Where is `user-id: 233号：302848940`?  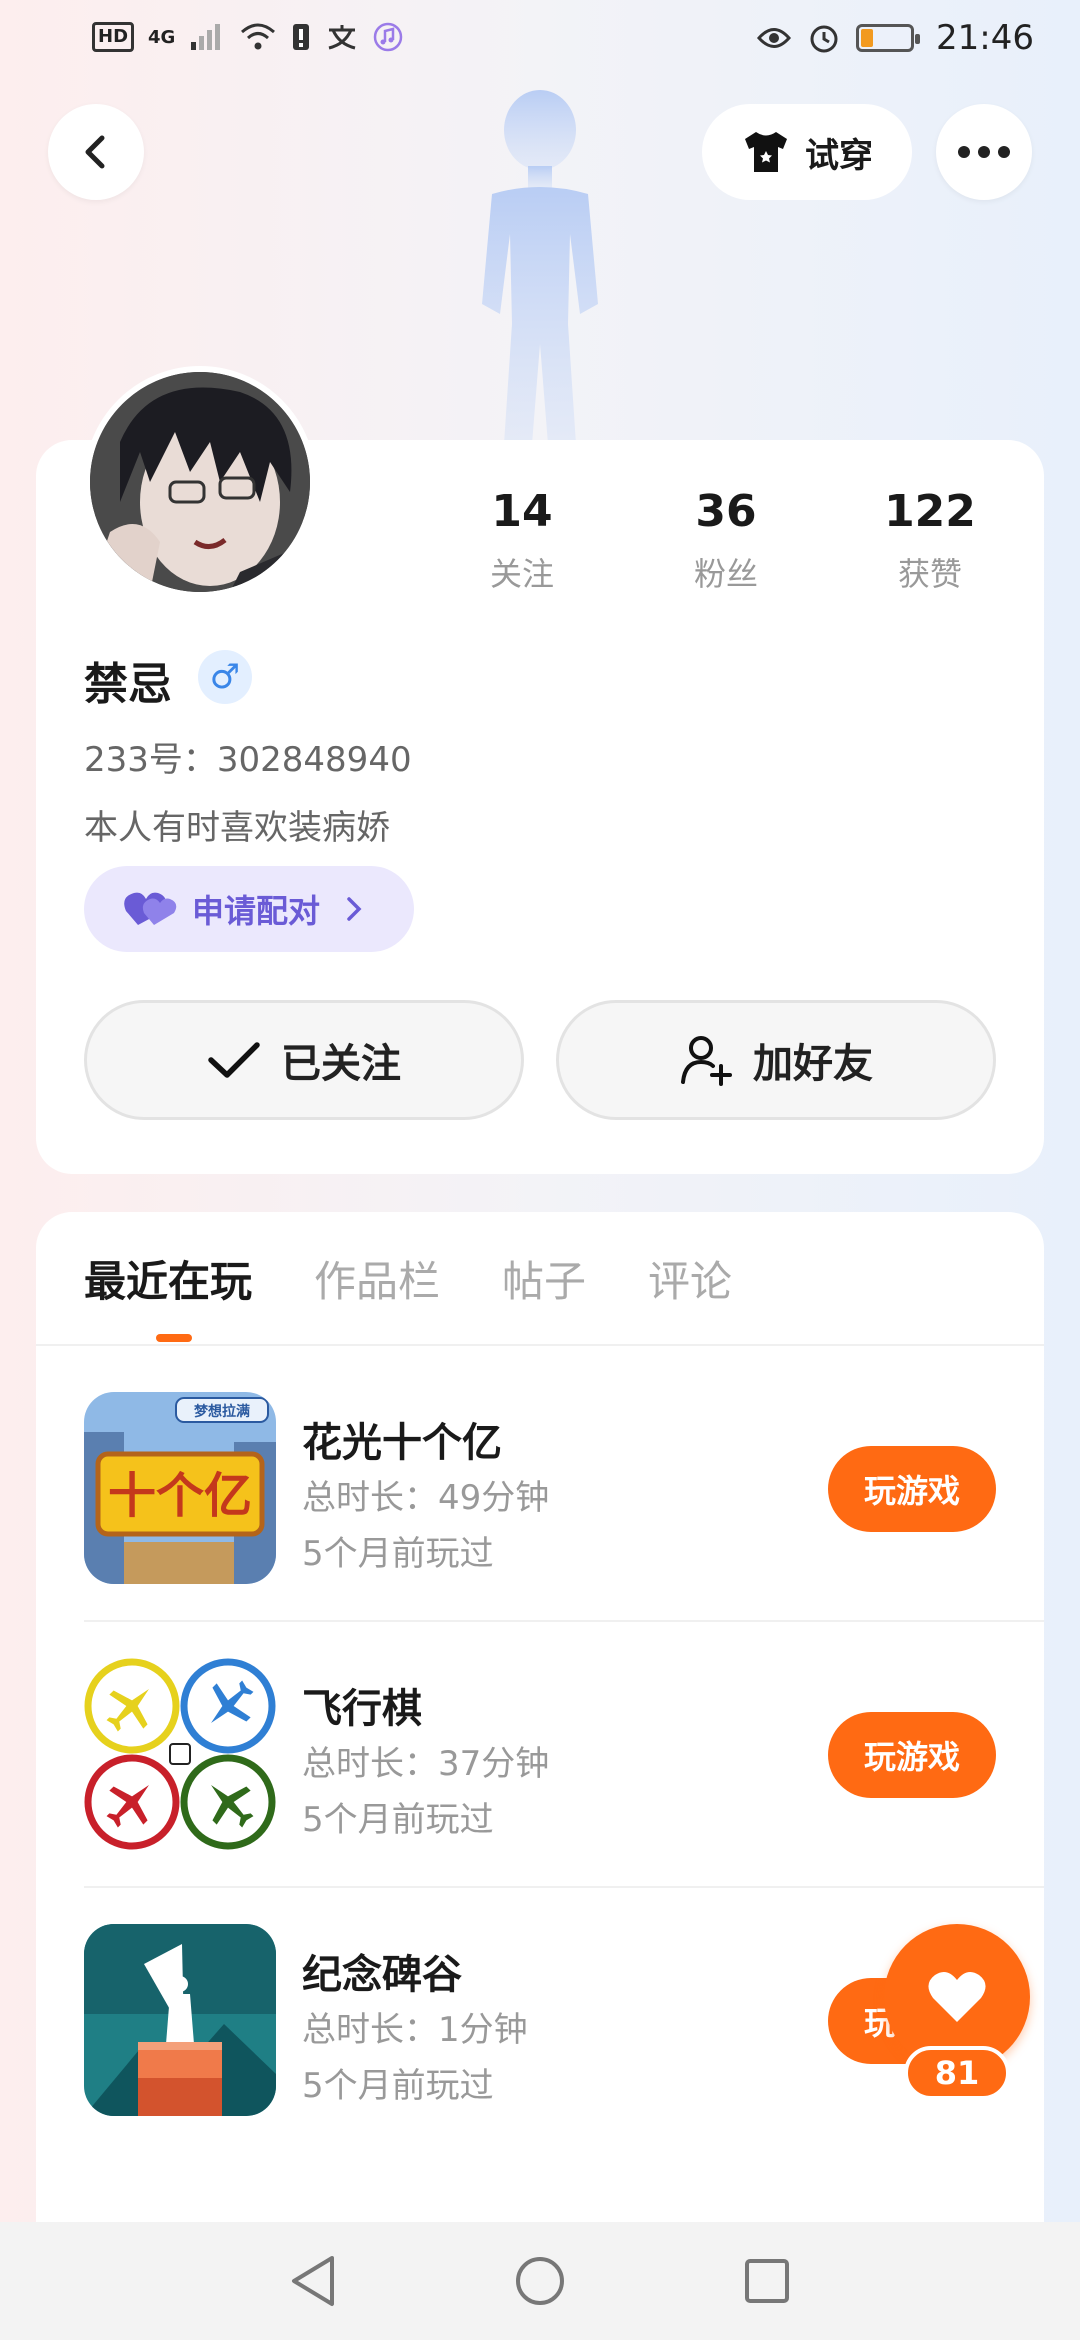 user-id: 233号：302848940 is located at coordinates (248, 760).